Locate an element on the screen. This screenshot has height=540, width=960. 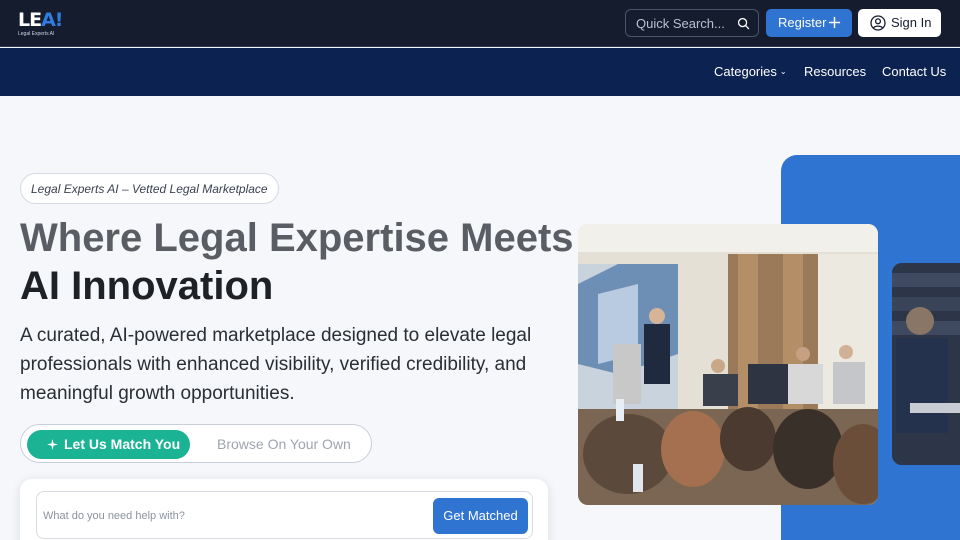
sign-in-button: Sign In is located at coordinates (899, 23).